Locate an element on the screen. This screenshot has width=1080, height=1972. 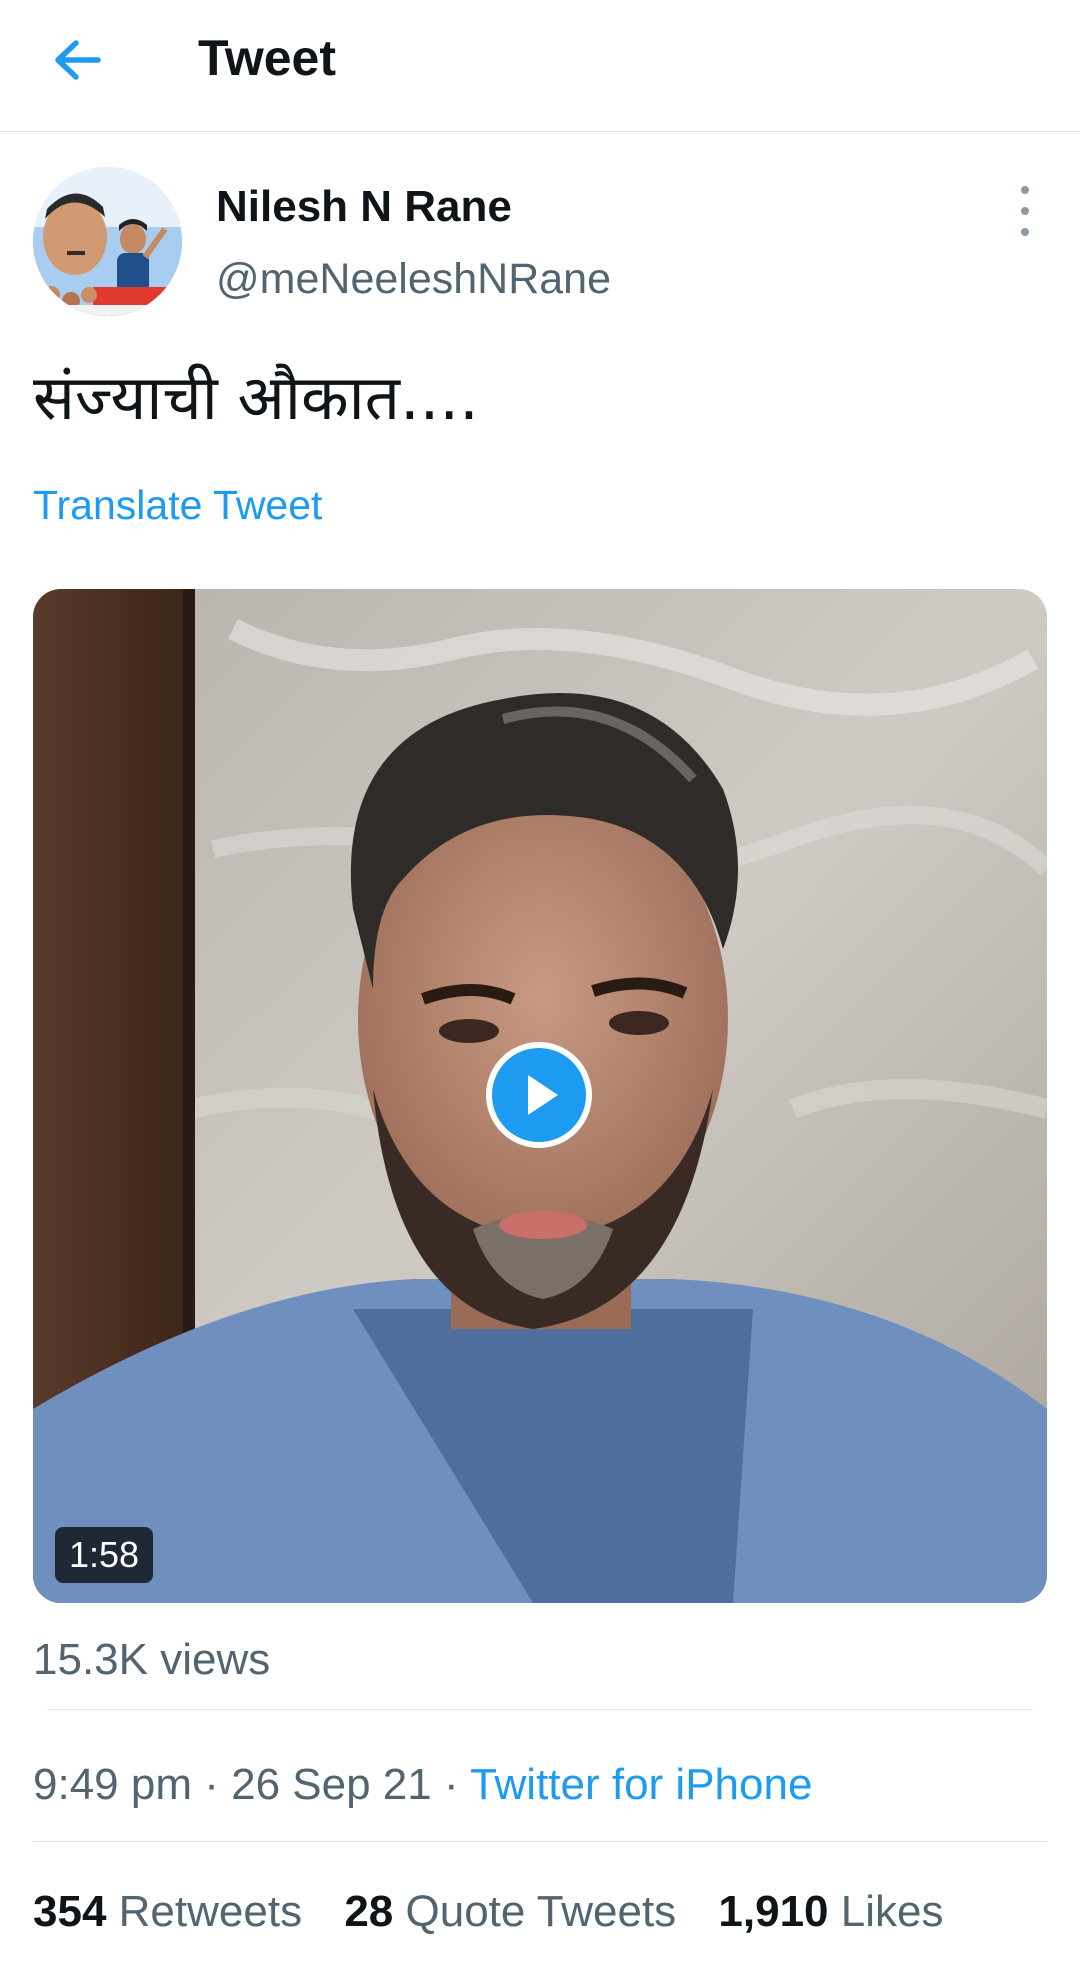
retweets-stat: 354 Retweets is located at coordinates (167, 1911).